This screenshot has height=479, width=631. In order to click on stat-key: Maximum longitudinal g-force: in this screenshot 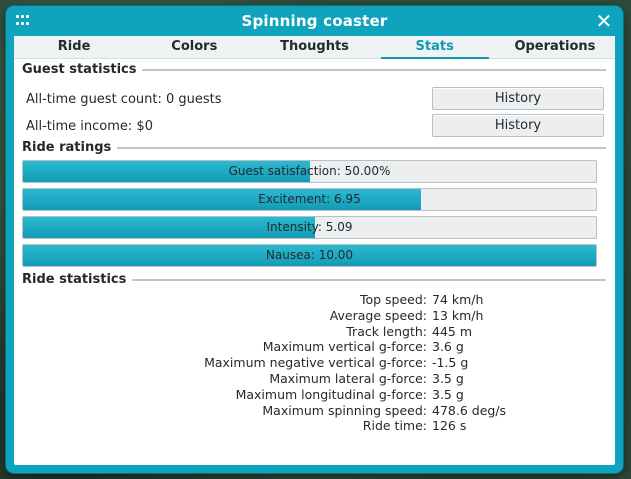, I will do `click(331, 394)`.